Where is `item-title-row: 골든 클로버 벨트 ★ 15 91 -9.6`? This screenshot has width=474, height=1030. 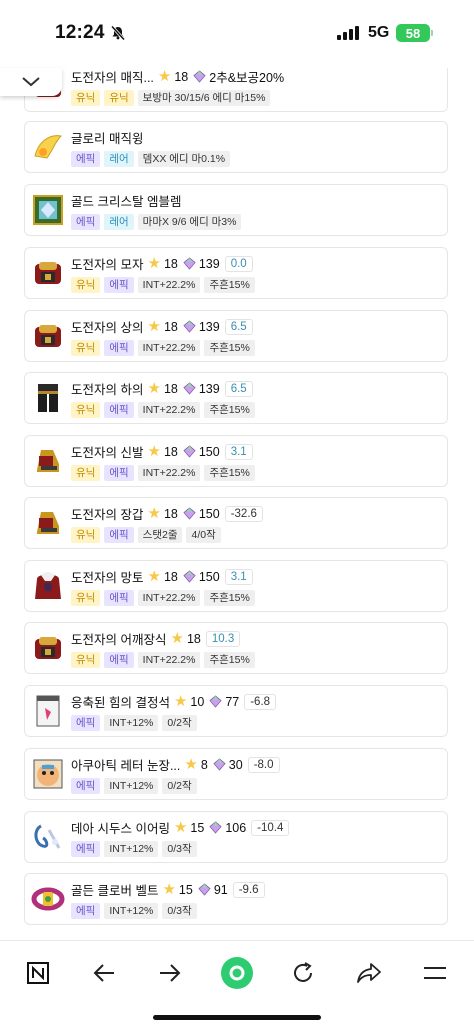 item-title-row: 골든 클로버 벨트 ★ 15 91 -9.6 is located at coordinates (168, 889).